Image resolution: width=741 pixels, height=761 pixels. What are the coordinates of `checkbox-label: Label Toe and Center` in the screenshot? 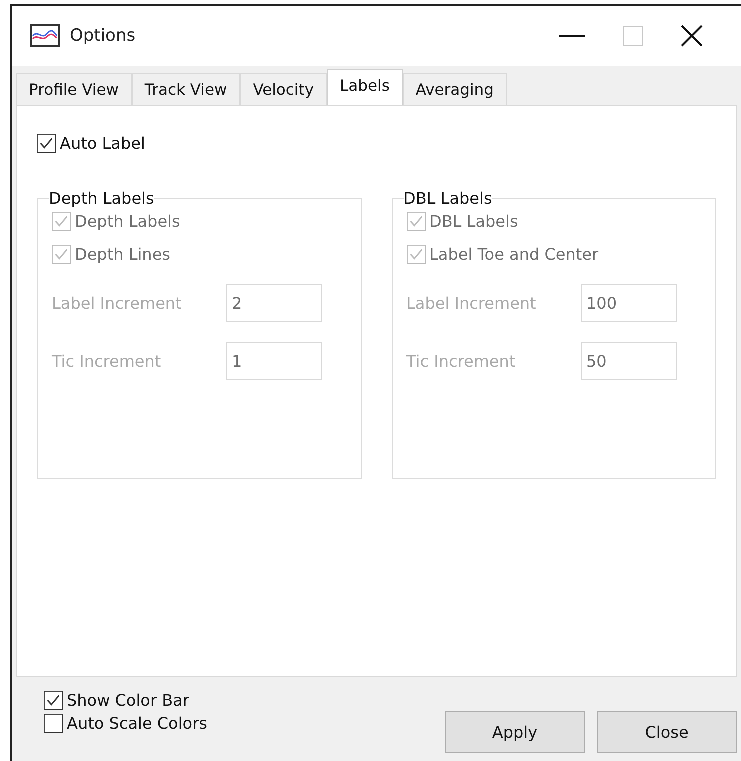 It's located at (514, 254).